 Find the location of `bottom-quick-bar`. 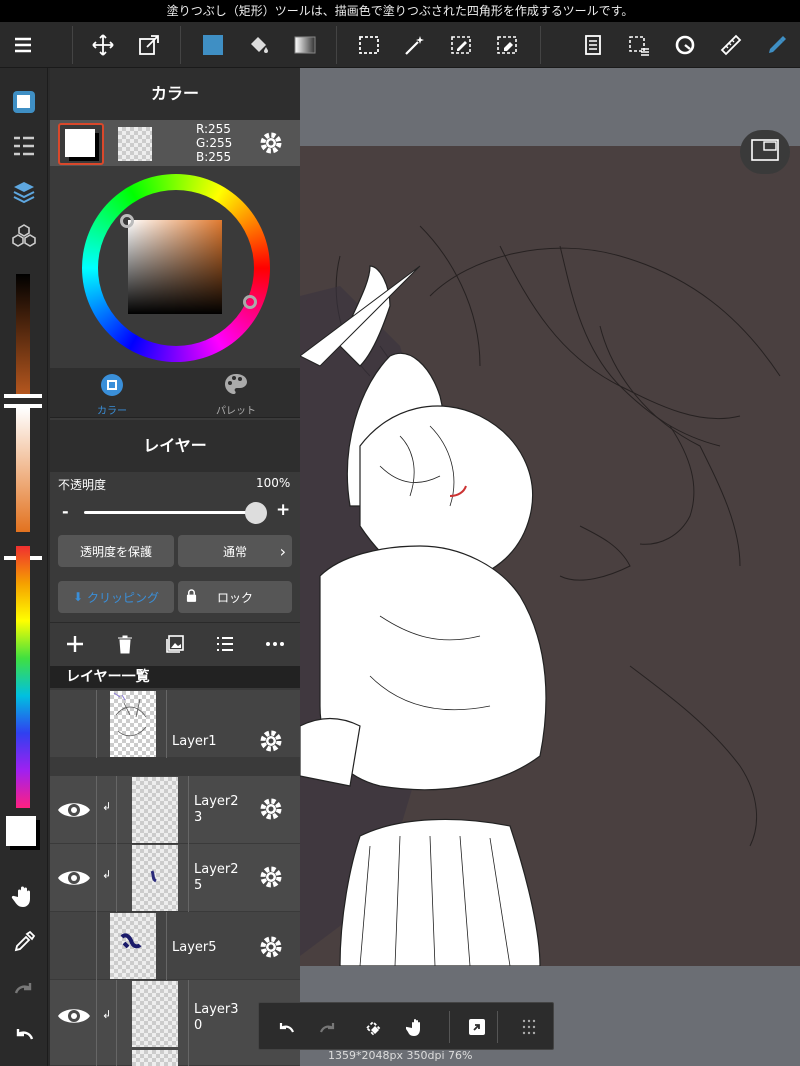

bottom-quick-bar is located at coordinates (406, 1026).